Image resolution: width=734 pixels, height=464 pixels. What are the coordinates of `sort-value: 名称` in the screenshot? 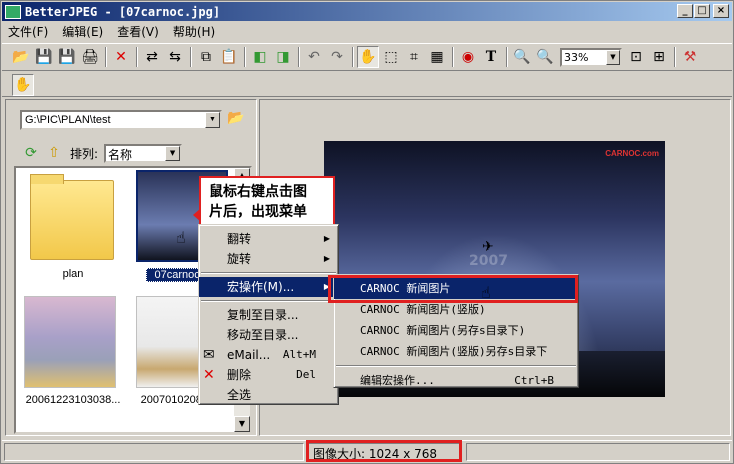 It's located at (120, 154).